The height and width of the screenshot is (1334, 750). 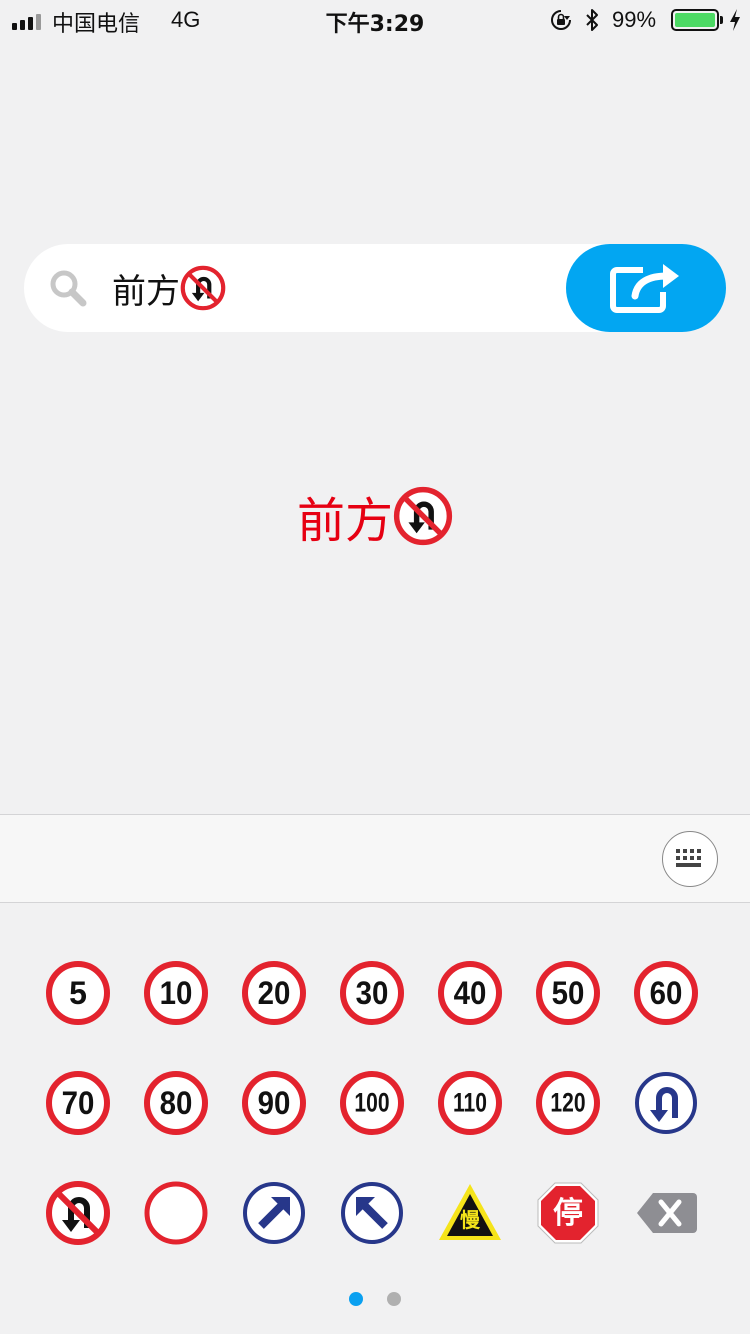 I want to click on sign-key: 110, so click(x=470, y=1103).